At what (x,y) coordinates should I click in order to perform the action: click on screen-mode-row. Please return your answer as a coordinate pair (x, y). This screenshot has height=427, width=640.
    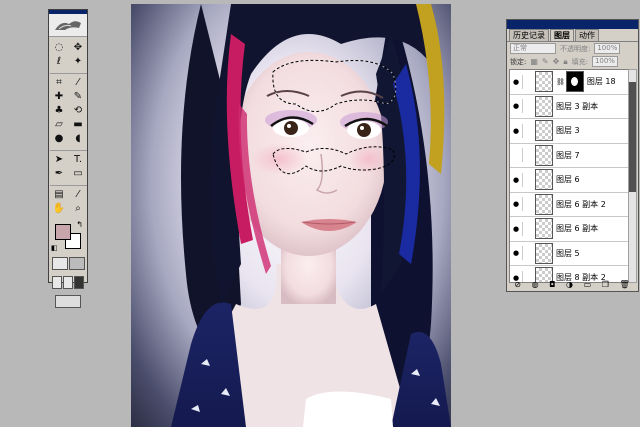
    Looking at the image, I should click on (68, 282).